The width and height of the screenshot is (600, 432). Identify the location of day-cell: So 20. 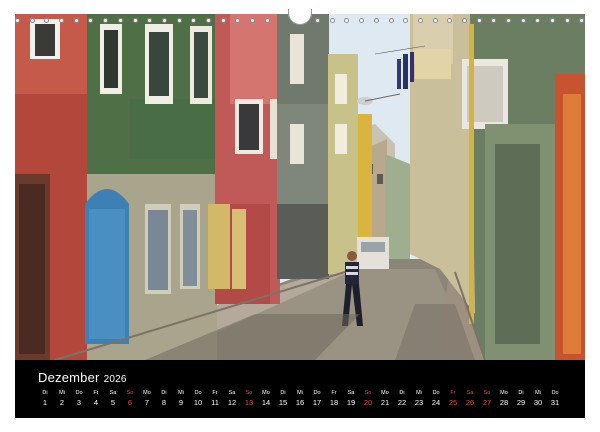
(368, 402).